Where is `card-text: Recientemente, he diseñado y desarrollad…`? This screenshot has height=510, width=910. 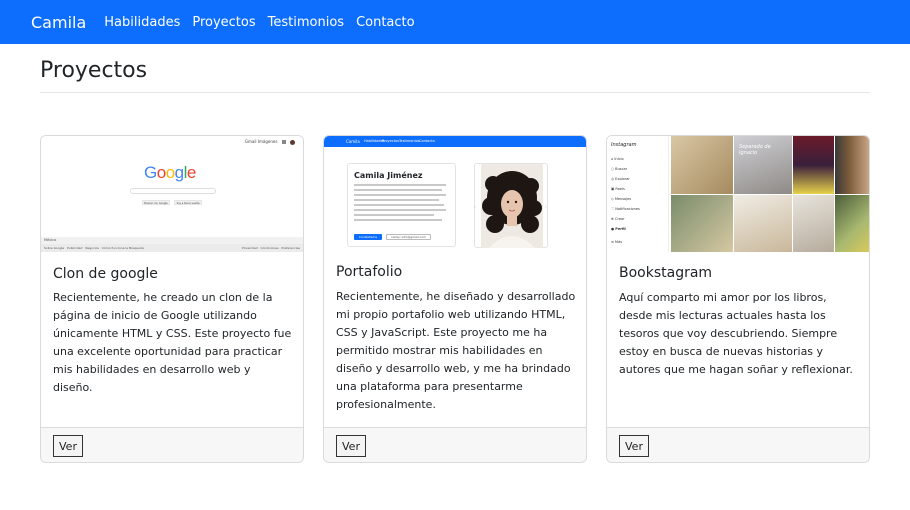 card-text: Recientemente, he diseñado y desarrollad… is located at coordinates (456, 350).